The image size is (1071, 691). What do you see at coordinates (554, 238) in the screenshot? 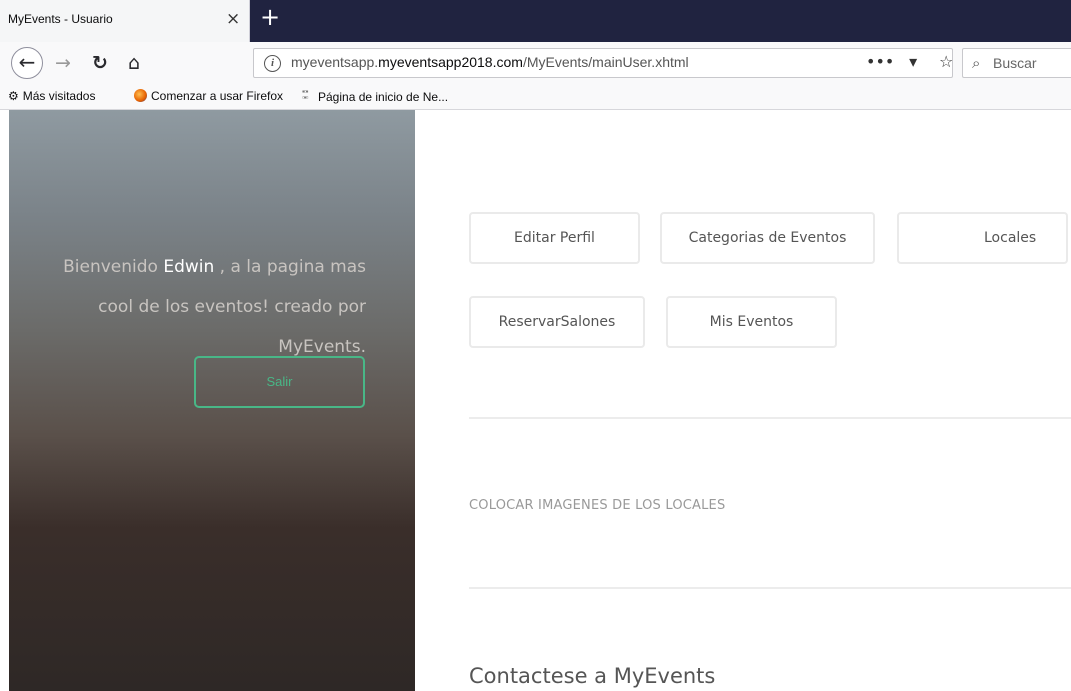
I see `edit-profile-button: Editar Perfil` at bounding box center [554, 238].